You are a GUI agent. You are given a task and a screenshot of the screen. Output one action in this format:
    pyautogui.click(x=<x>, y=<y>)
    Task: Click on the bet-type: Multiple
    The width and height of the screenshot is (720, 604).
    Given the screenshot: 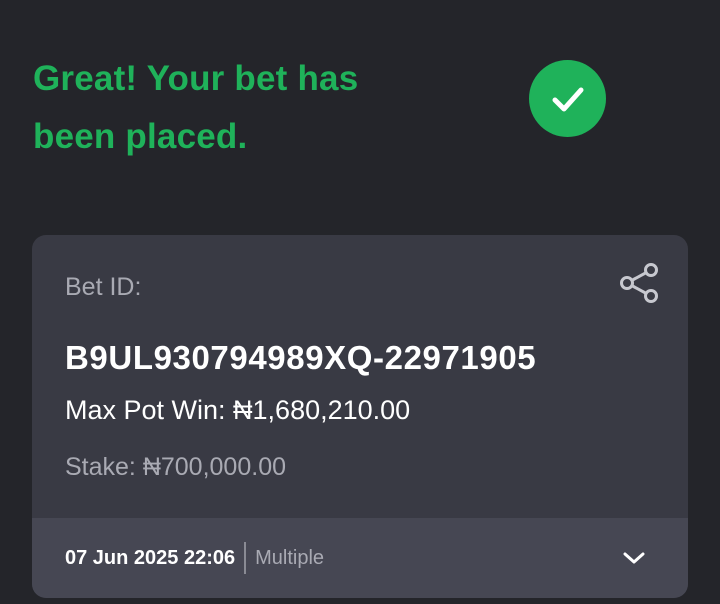 What is the action you would take?
    pyautogui.click(x=290, y=557)
    